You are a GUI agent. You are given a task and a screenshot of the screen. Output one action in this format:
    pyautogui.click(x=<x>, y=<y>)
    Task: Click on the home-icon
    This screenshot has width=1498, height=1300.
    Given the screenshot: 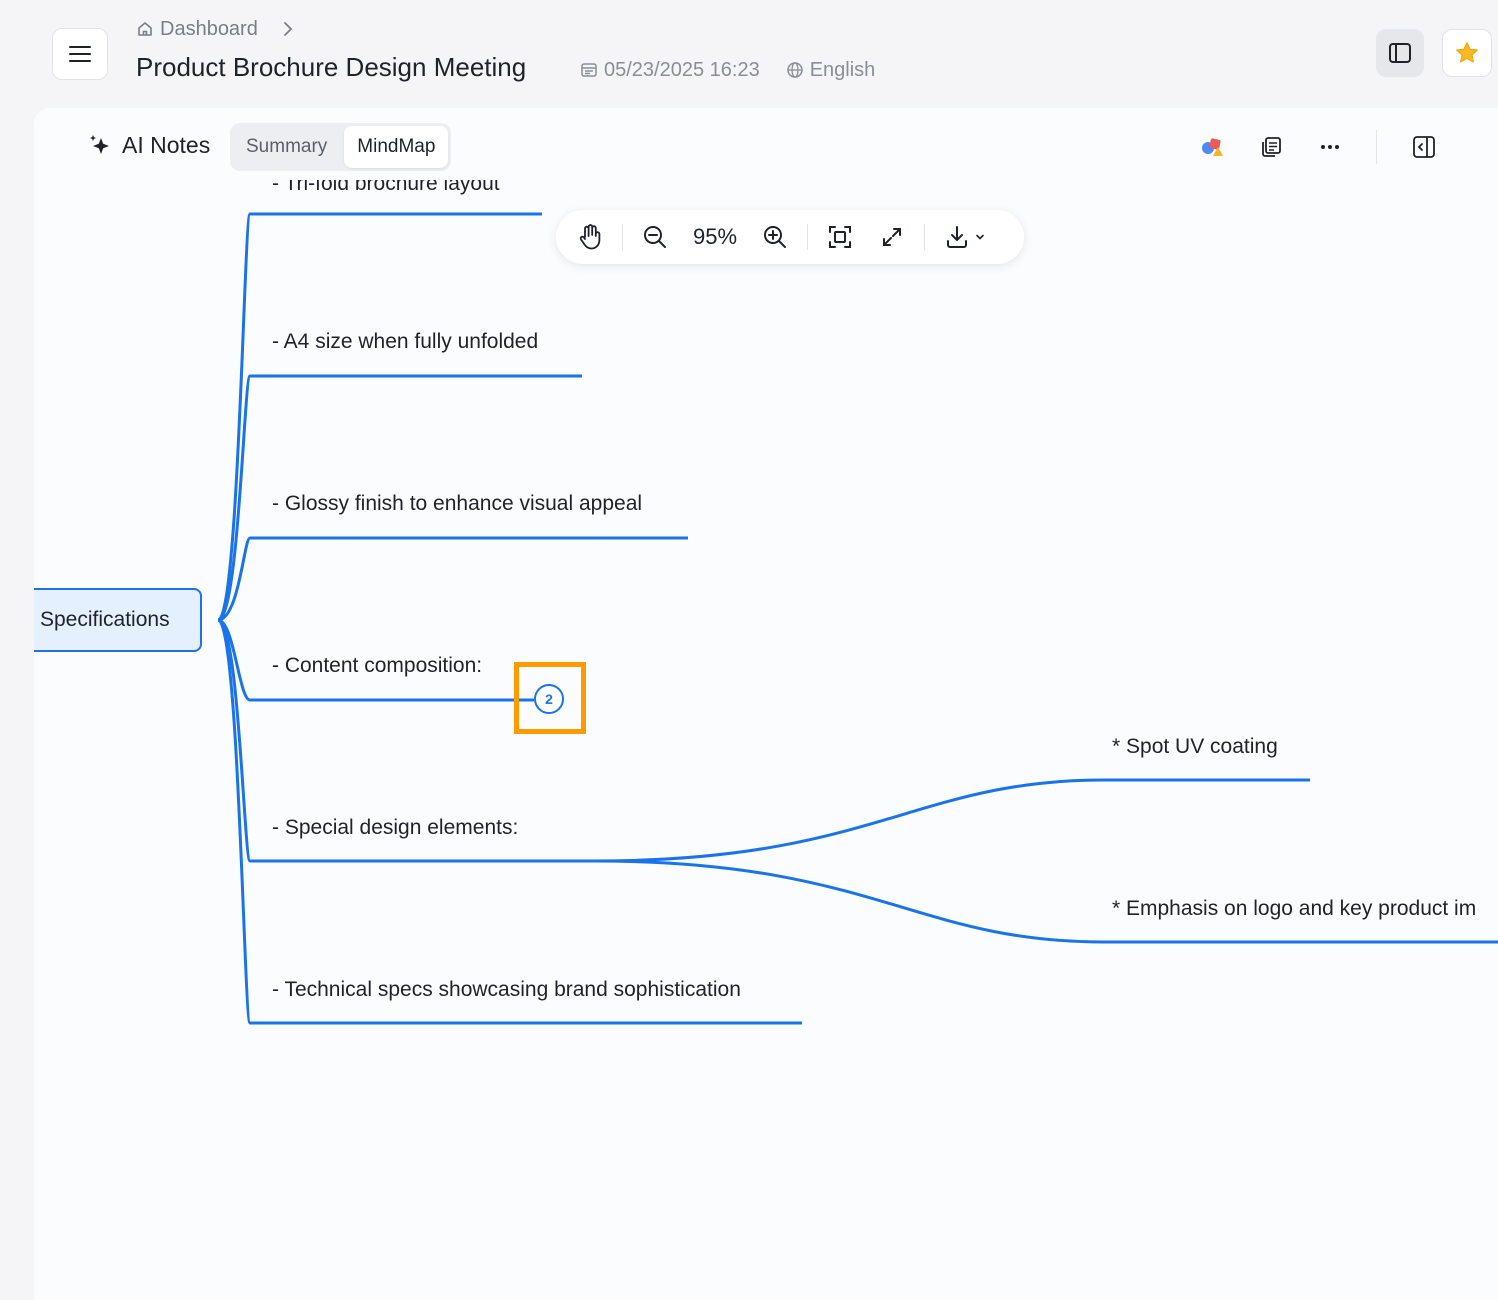 What is the action you would take?
    pyautogui.click(x=145, y=29)
    